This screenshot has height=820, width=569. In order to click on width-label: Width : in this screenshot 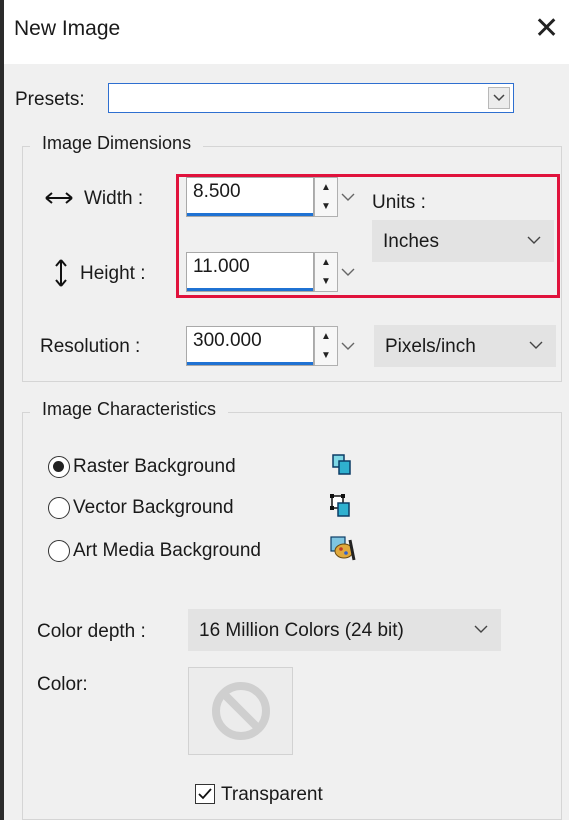, I will do `click(114, 198)`.